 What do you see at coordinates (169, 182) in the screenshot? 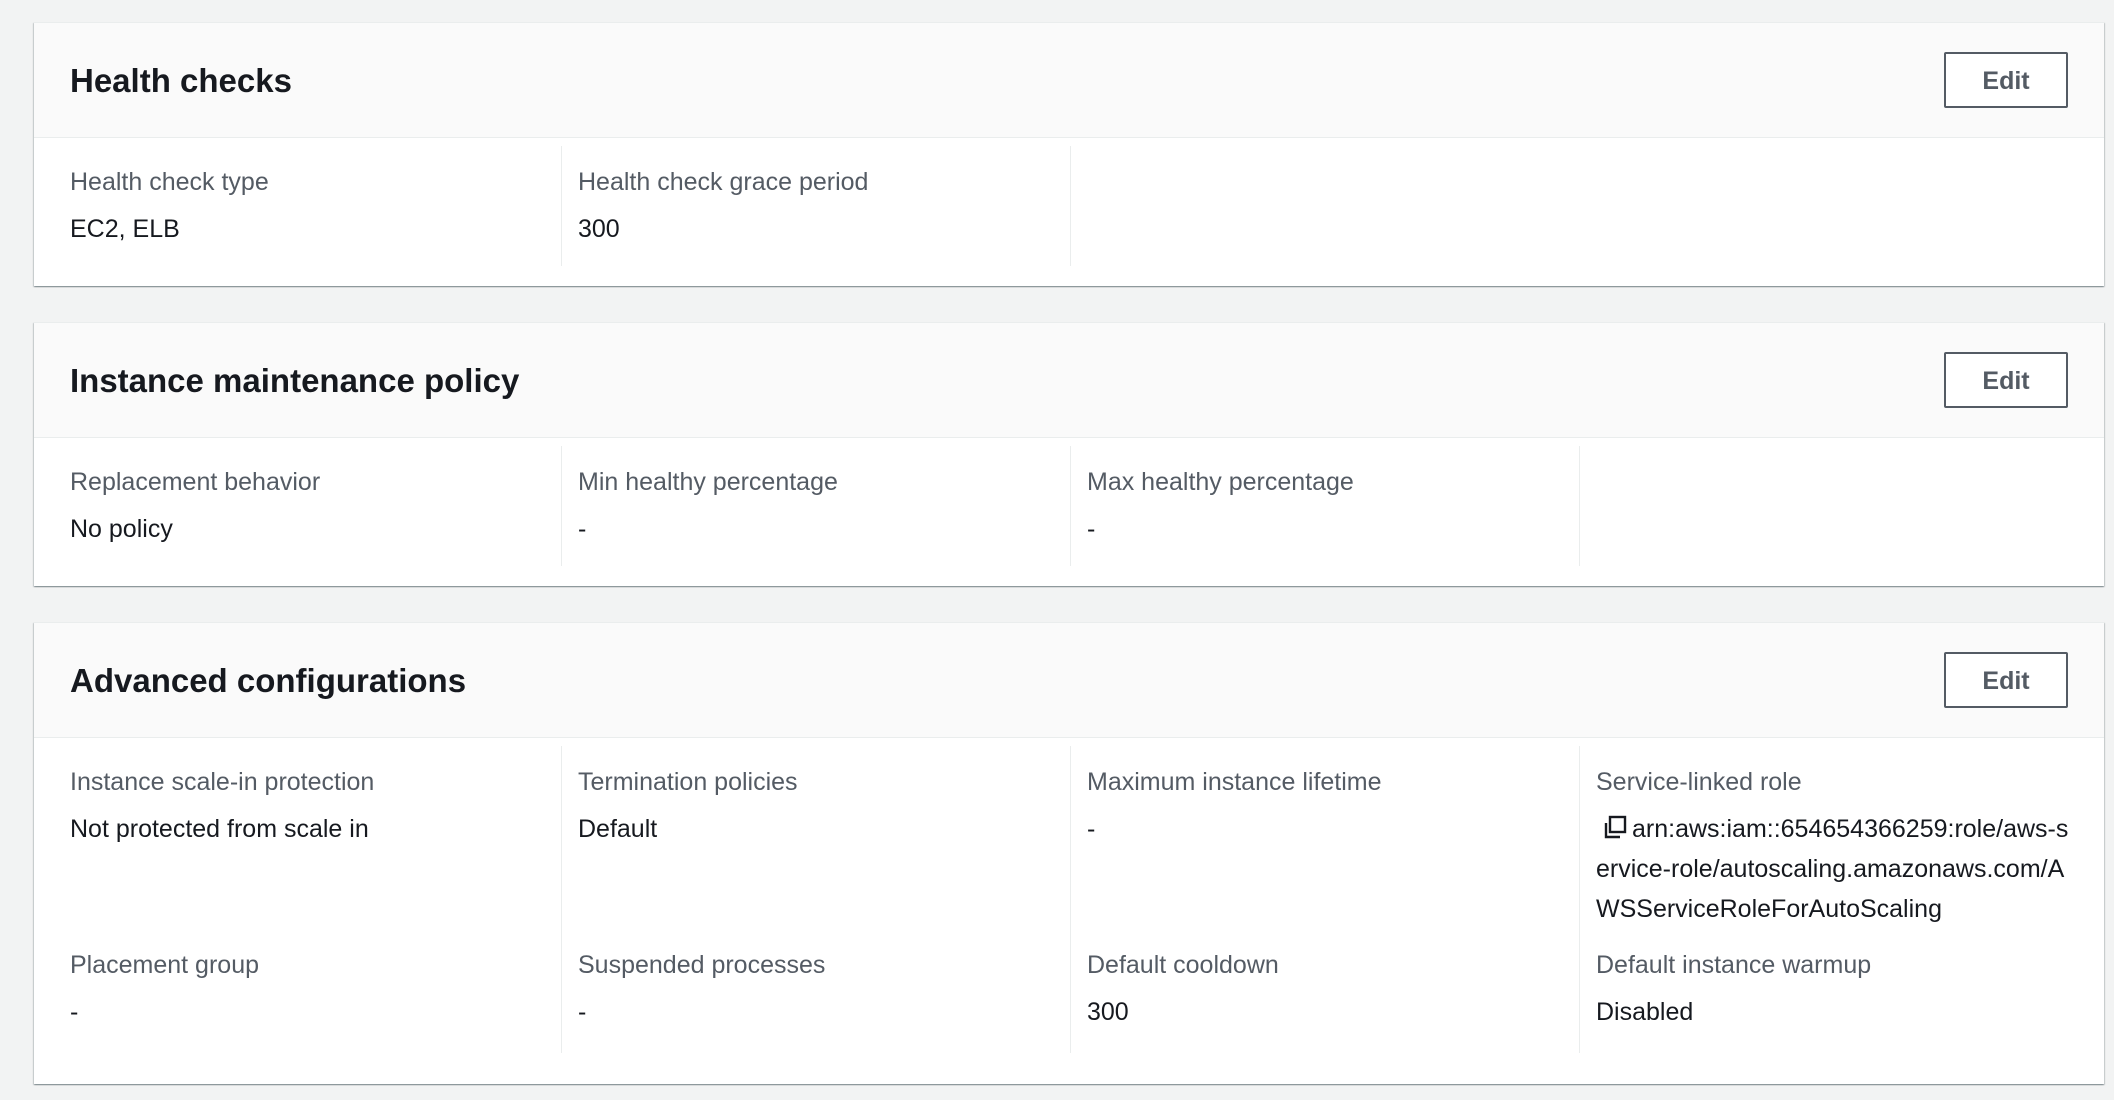
I see `field-label: Health check type` at bounding box center [169, 182].